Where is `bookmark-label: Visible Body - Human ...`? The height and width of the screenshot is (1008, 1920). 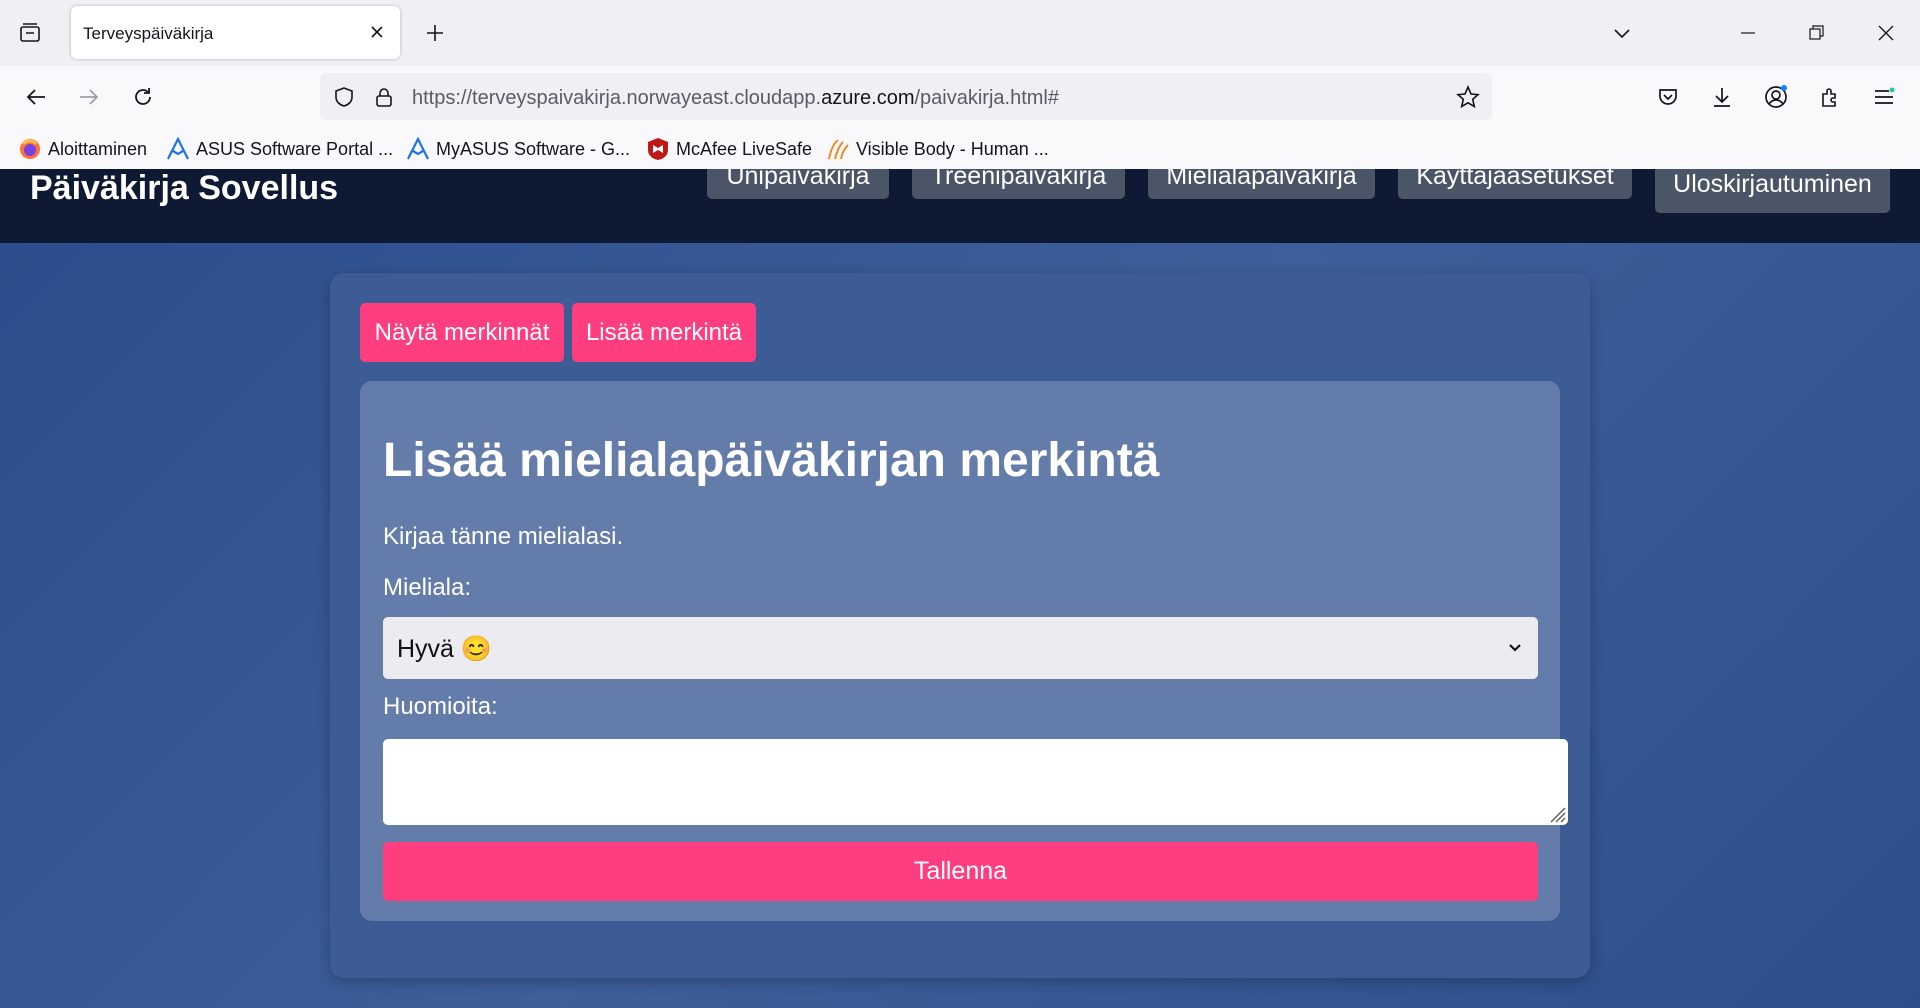
bookmark-label: Visible Body - Human ... is located at coordinates (952, 148).